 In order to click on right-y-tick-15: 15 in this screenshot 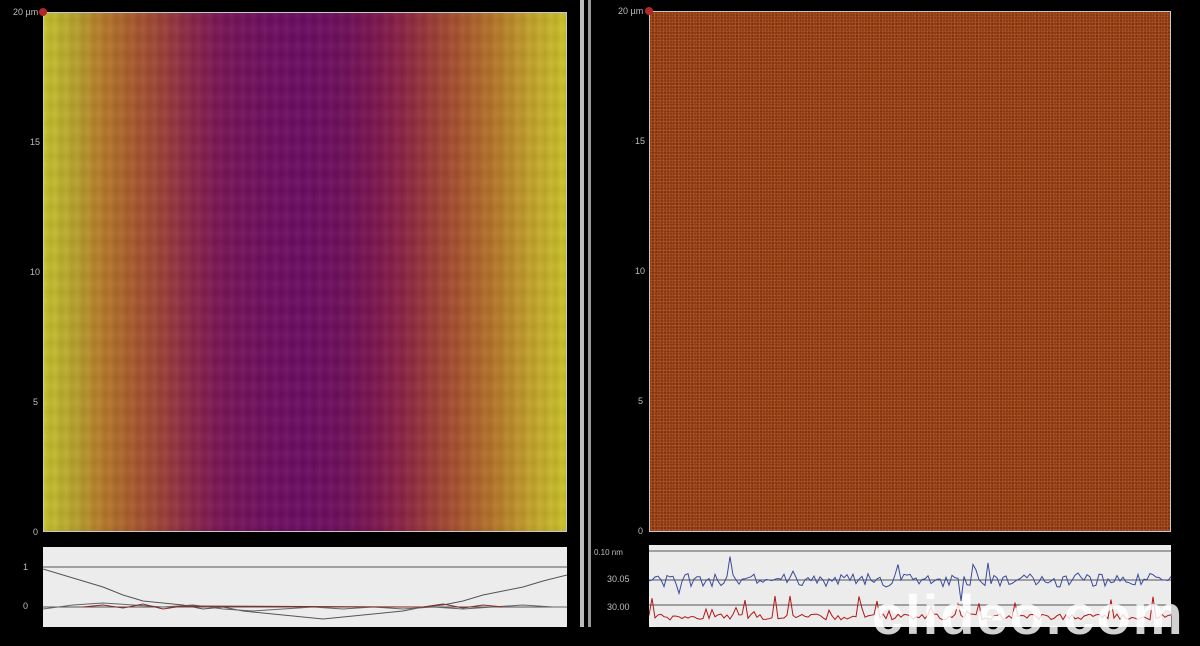, I will do `click(640, 141)`.